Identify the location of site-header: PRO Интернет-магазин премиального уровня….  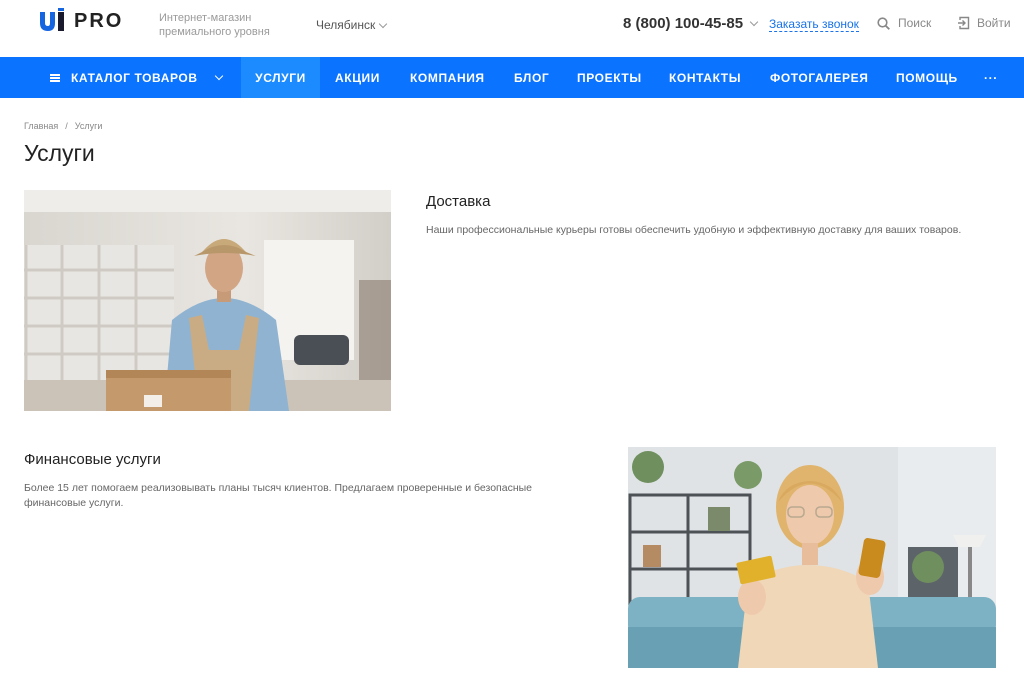
(512, 28).